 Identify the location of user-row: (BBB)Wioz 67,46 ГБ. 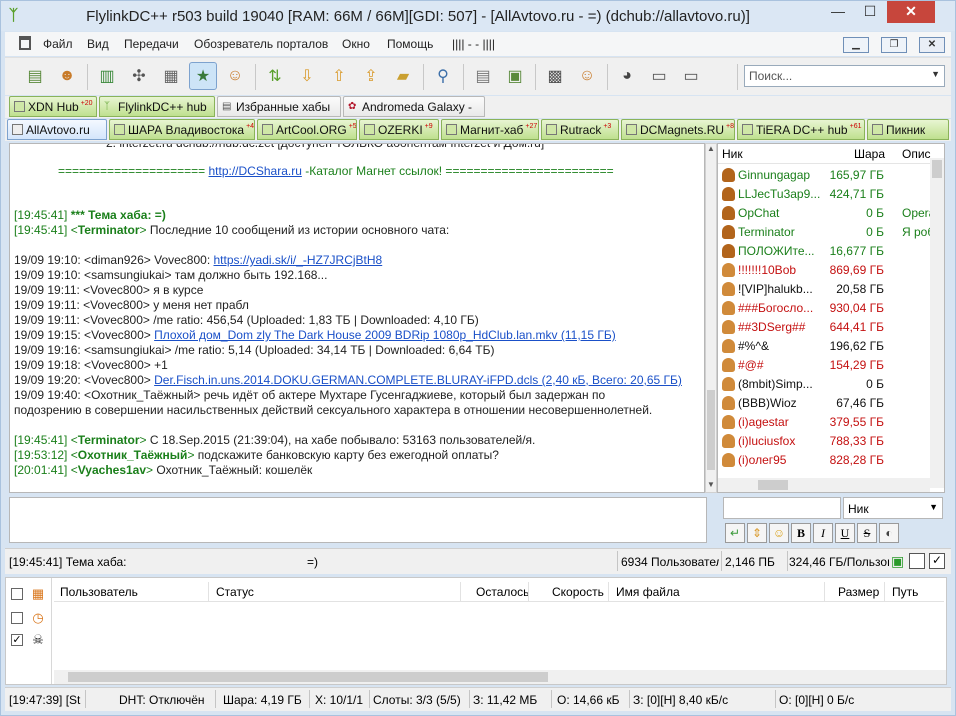
(823, 403).